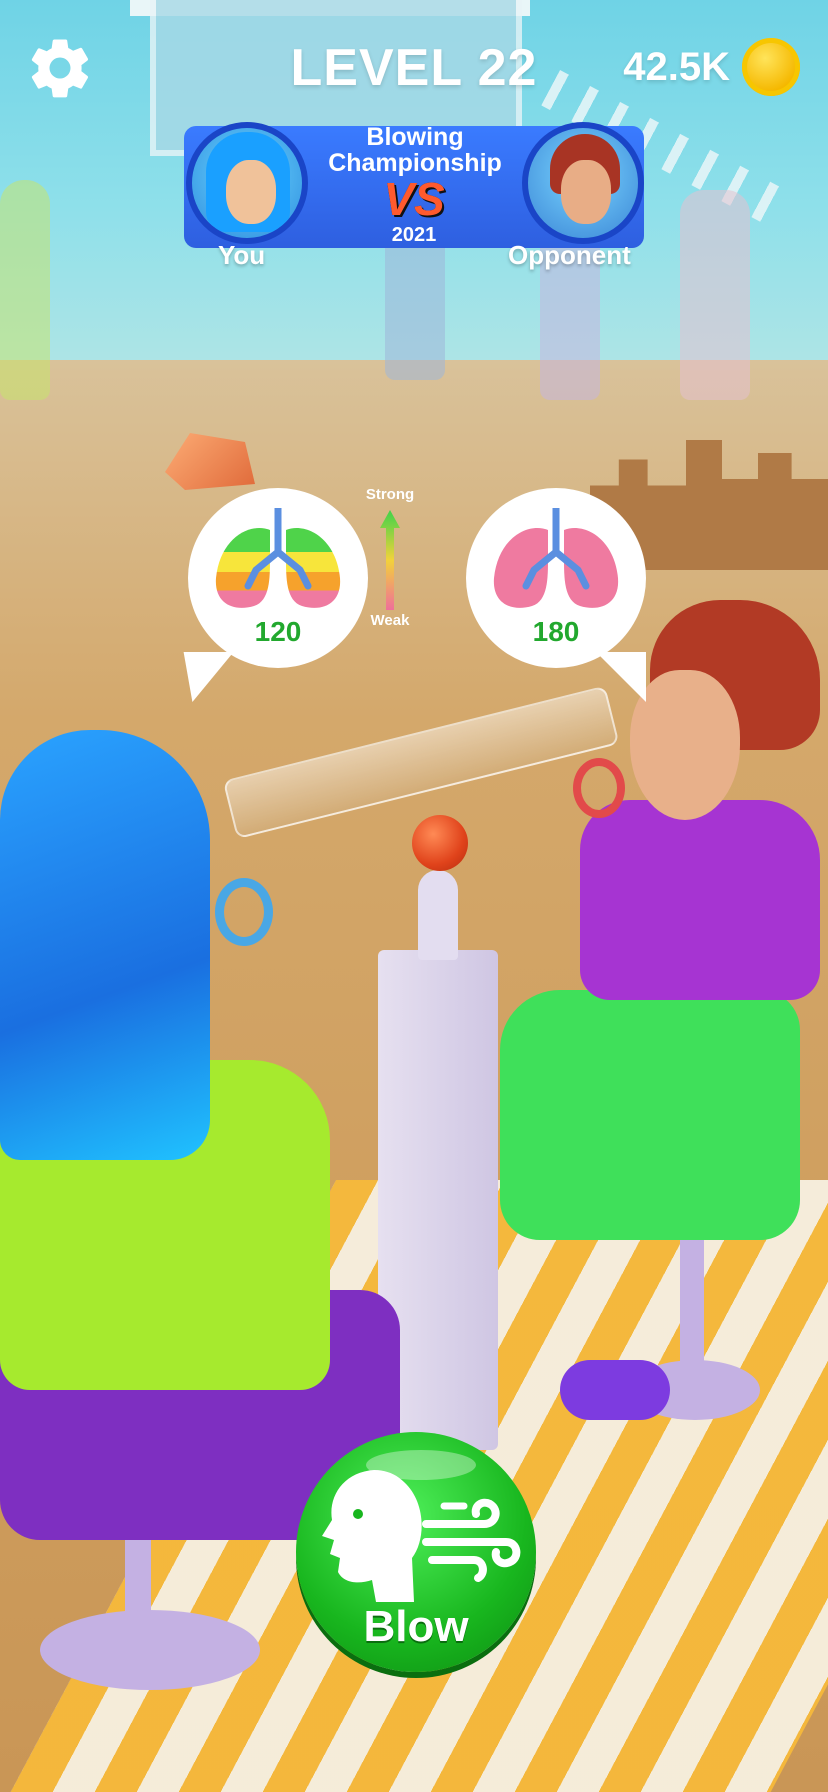 The height and width of the screenshot is (1792, 828). I want to click on blow-button-label: Blow, so click(416, 1626).